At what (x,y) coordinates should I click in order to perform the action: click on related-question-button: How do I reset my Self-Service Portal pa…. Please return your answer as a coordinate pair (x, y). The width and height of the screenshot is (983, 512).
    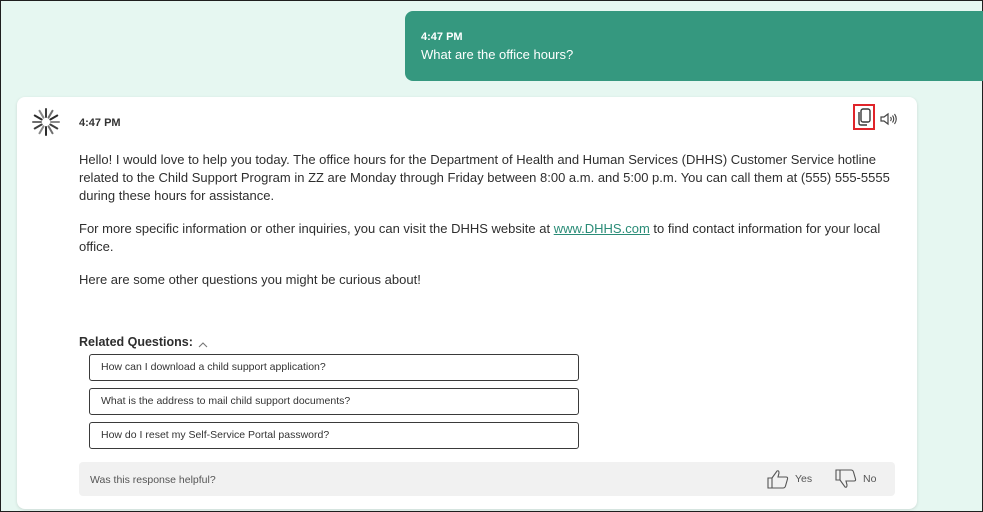
    Looking at the image, I should click on (334, 435).